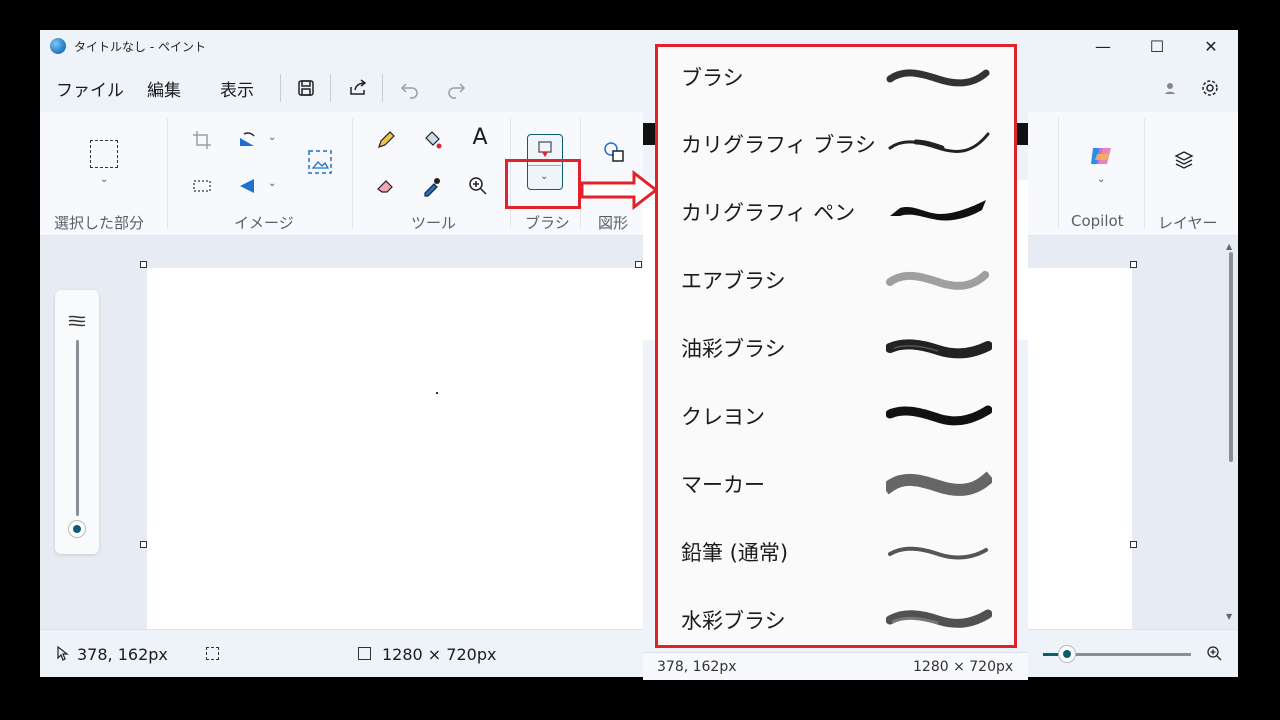  Describe the element at coordinates (58, 46) in the screenshot. I see `paint-app-icon` at that location.